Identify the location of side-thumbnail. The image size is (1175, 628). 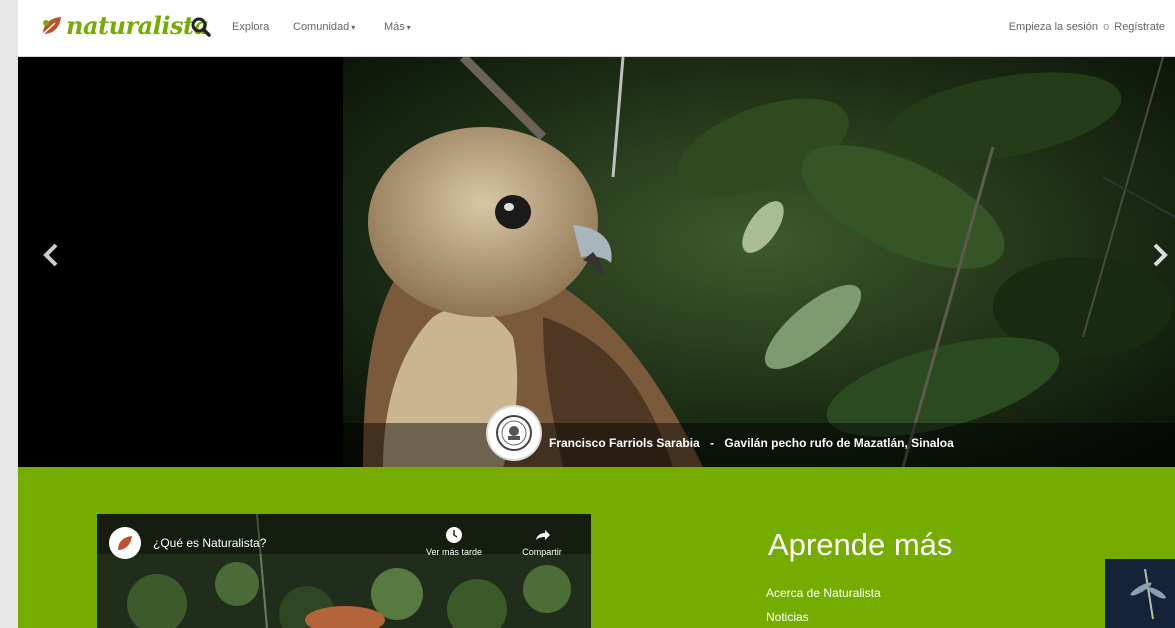
(1140, 593).